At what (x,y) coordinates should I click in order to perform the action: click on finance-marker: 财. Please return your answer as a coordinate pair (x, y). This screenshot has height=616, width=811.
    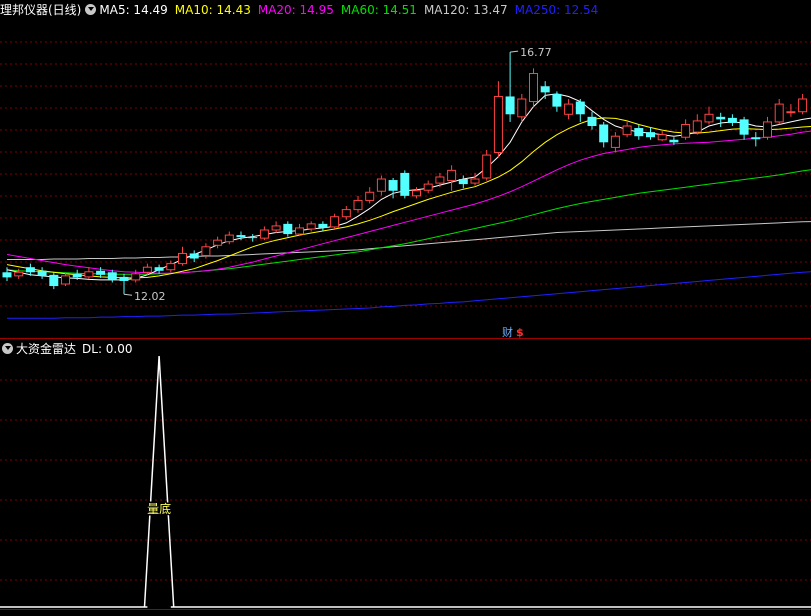
    Looking at the image, I should click on (507, 333).